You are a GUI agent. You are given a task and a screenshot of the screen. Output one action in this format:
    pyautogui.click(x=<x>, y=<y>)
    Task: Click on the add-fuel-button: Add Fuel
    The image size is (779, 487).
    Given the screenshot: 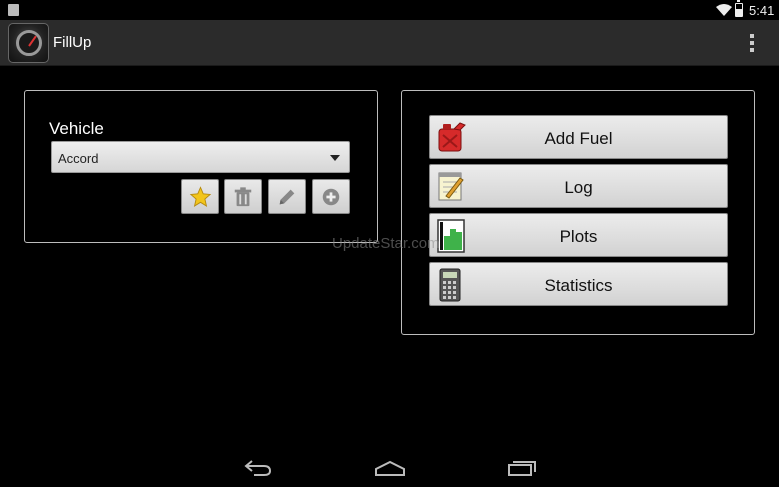 What is the action you would take?
    pyautogui.click(x=578, y=137)
    